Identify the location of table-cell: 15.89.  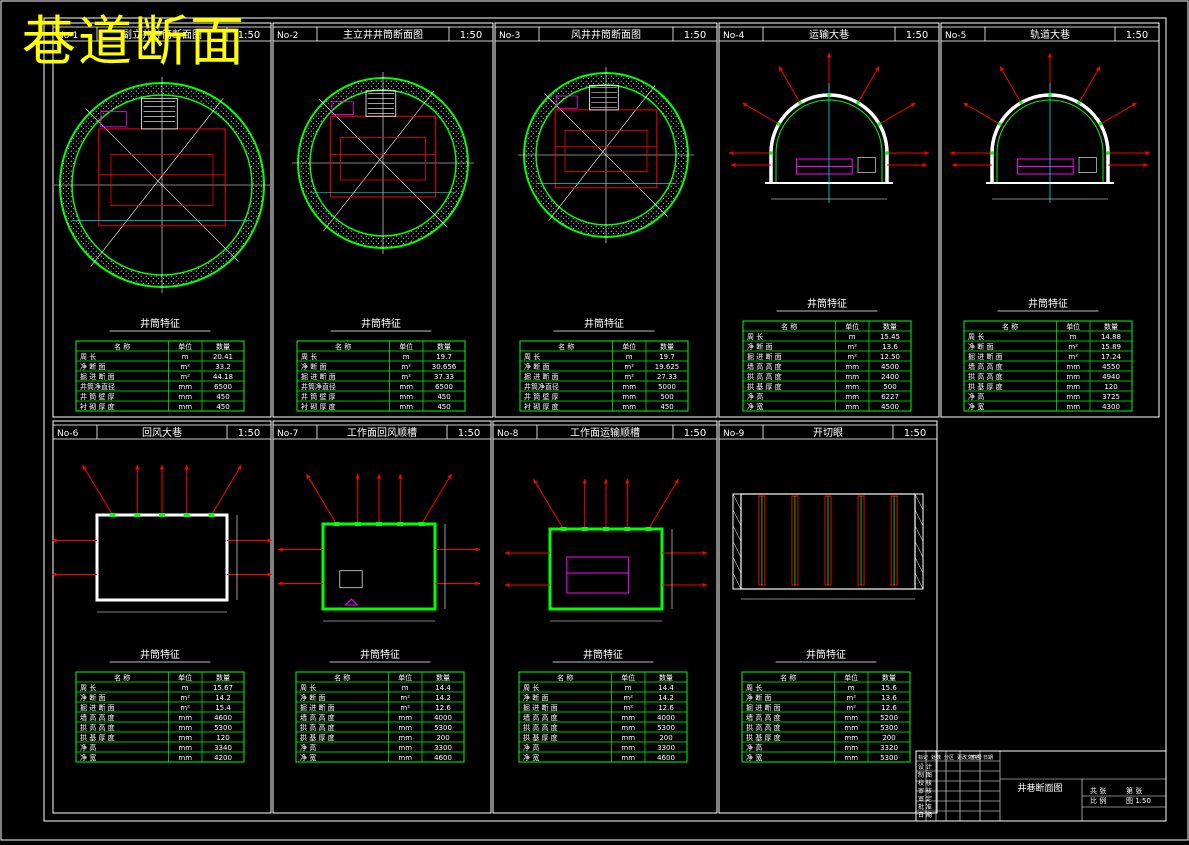
(1111, 347).